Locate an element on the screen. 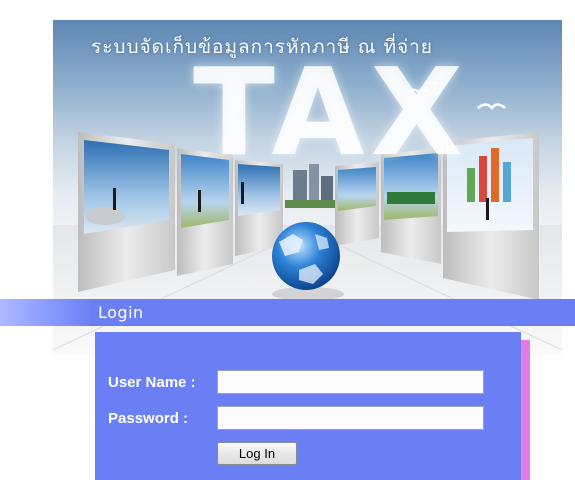 The width and height of the screenshot is (575, 480). login-button: Log In is located at coordinates (257, 453).